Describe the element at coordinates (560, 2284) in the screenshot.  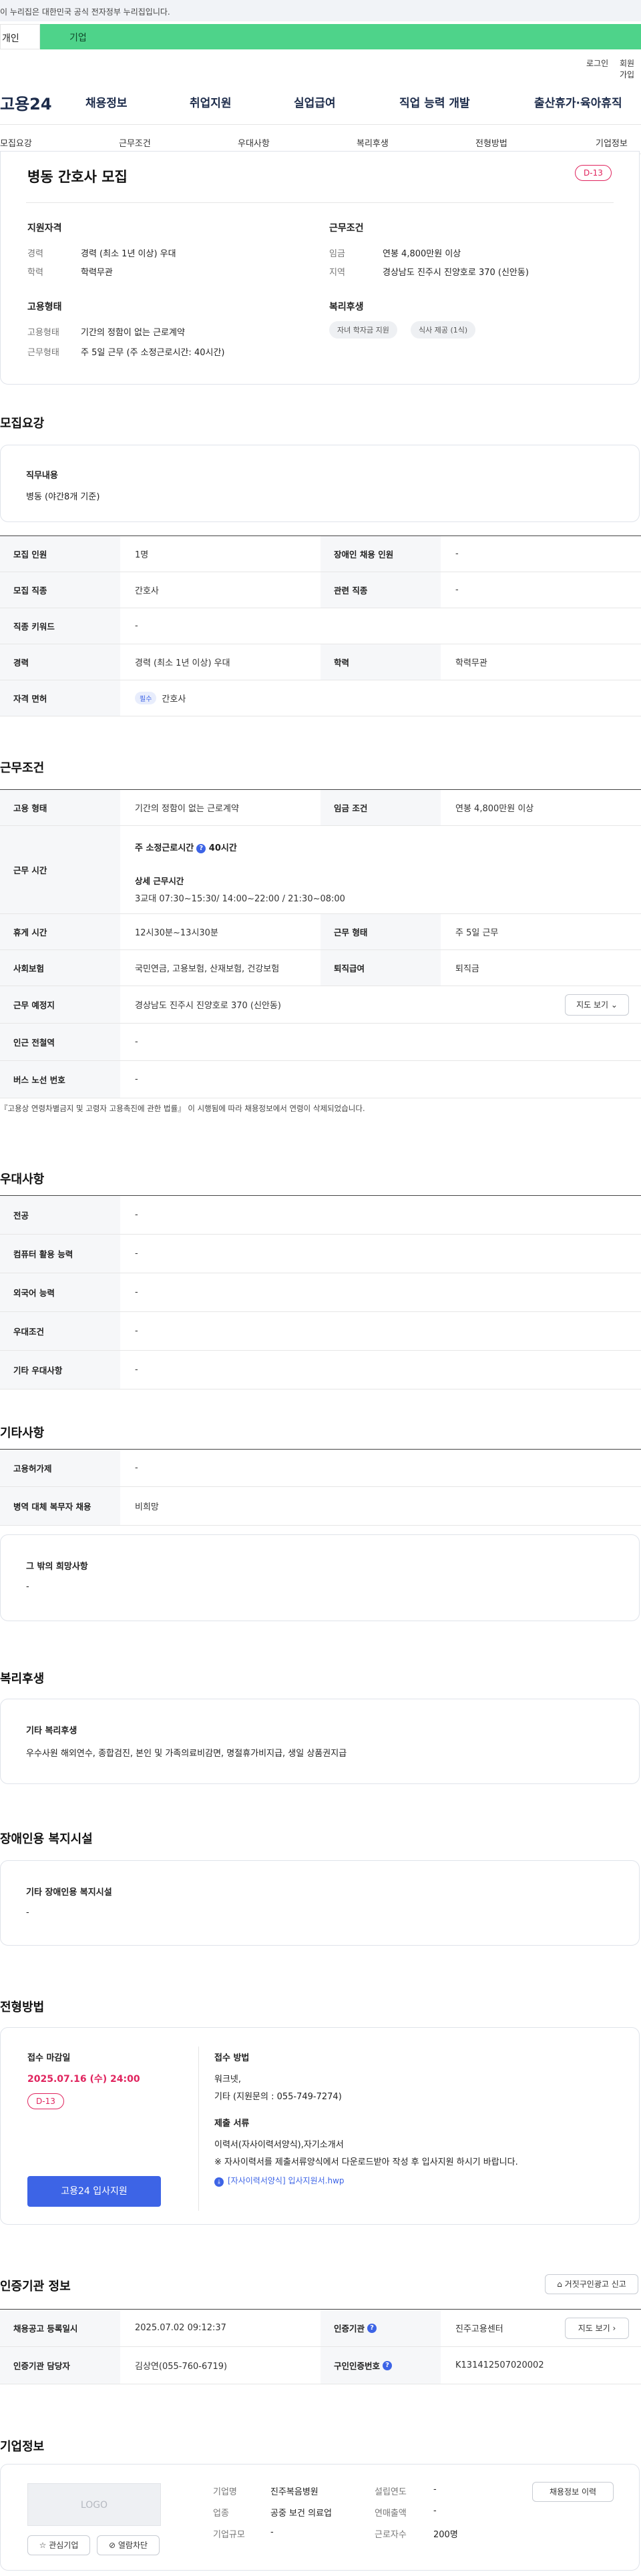
I see `home-icon: ⌂` at that location.